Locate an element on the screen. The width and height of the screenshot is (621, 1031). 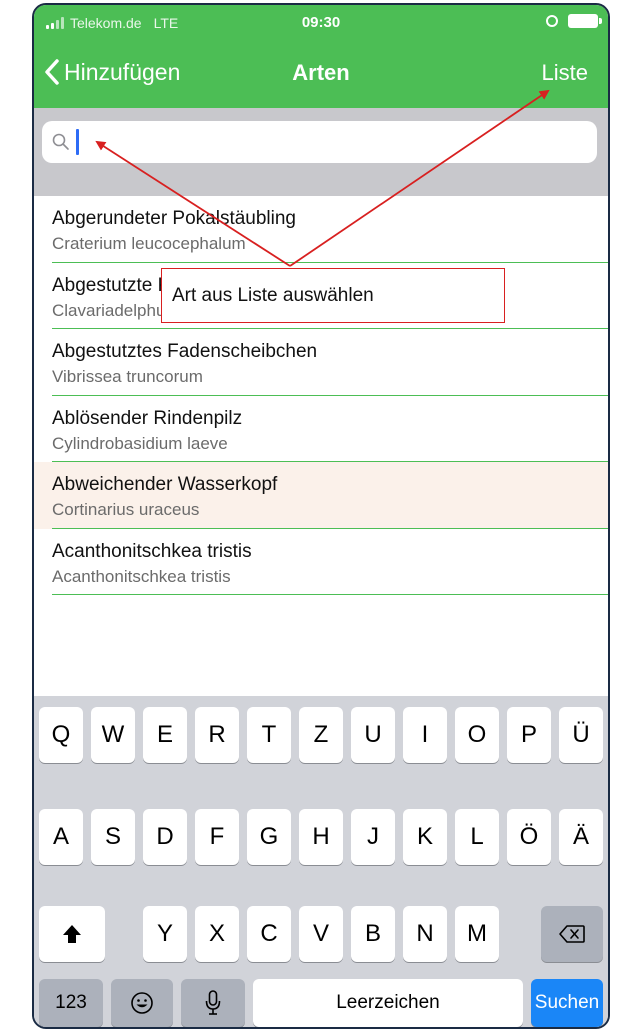
status-bar: Telekom.de LTE 09:30 is located at coordinates (321, 24).